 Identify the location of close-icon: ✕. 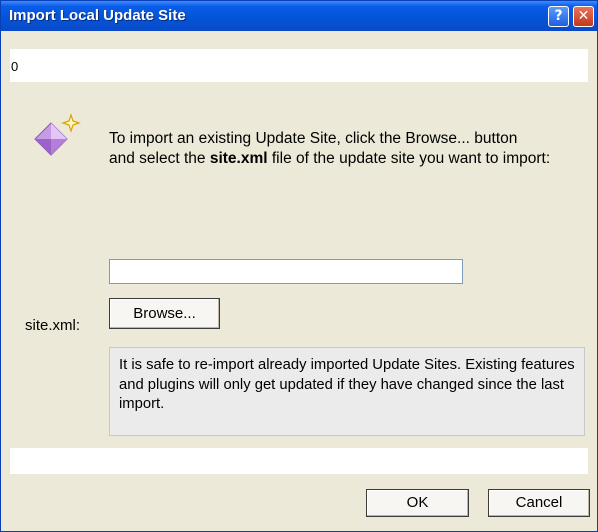
(583, 16).